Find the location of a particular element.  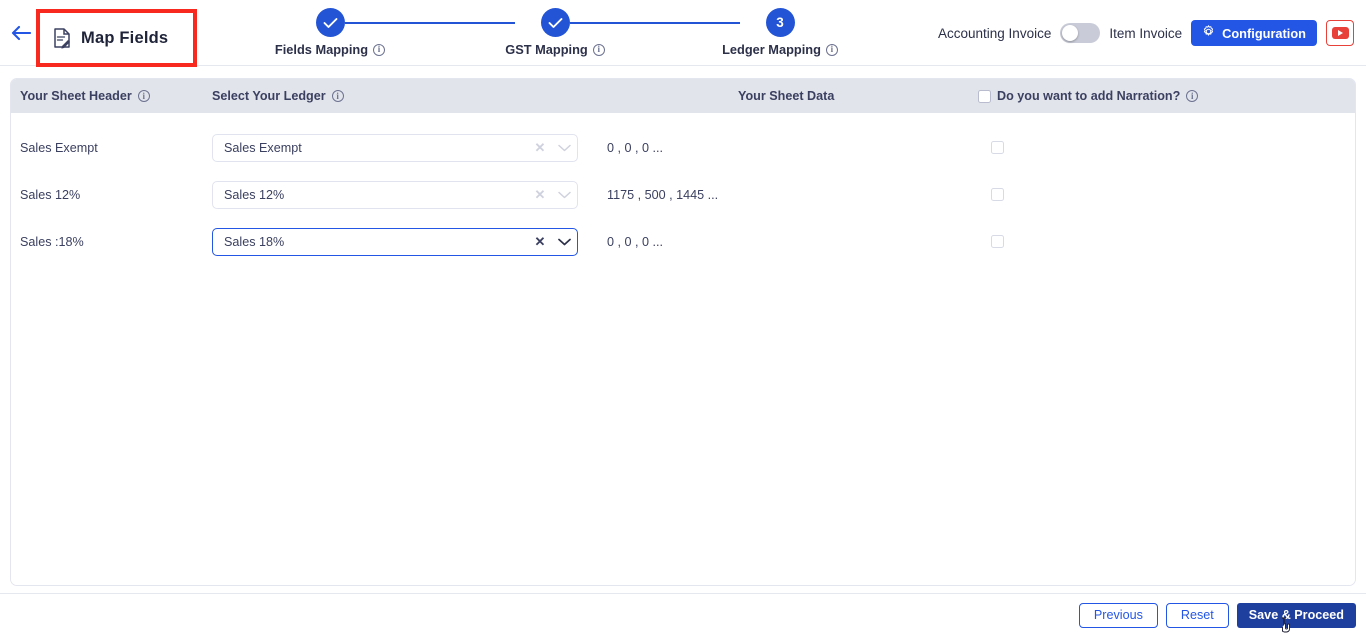

step-fields-mapping: Fields Mapping i is located at coordinates (330, 32).